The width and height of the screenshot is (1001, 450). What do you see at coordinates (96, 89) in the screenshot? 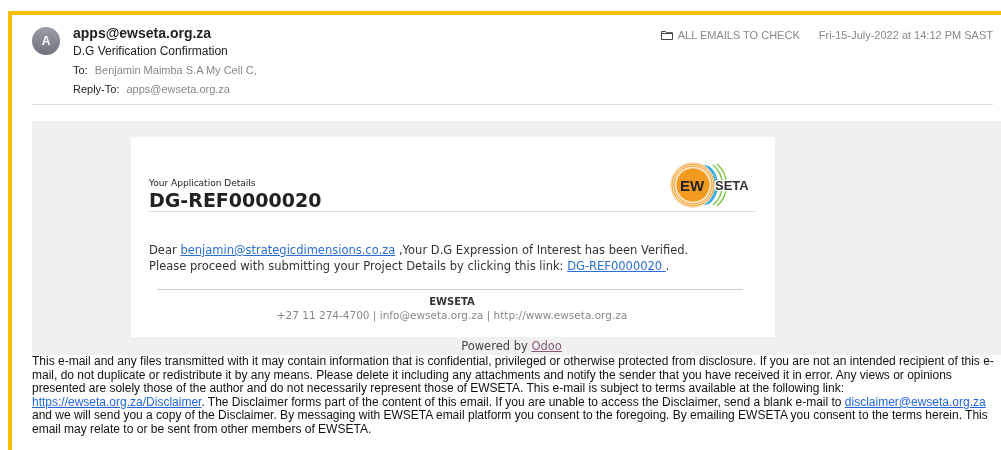
I see `reply-to-label: Reply-To:` at bounding box center [96, 89].